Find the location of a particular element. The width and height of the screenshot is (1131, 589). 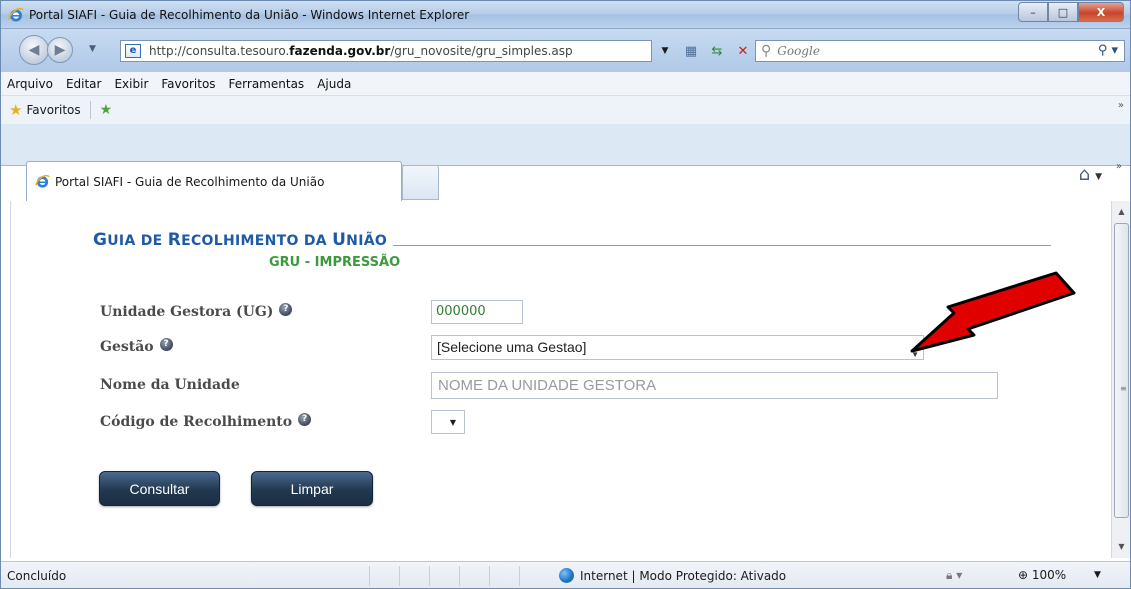

tab-ie-icon is located at coordinates (42, 181).